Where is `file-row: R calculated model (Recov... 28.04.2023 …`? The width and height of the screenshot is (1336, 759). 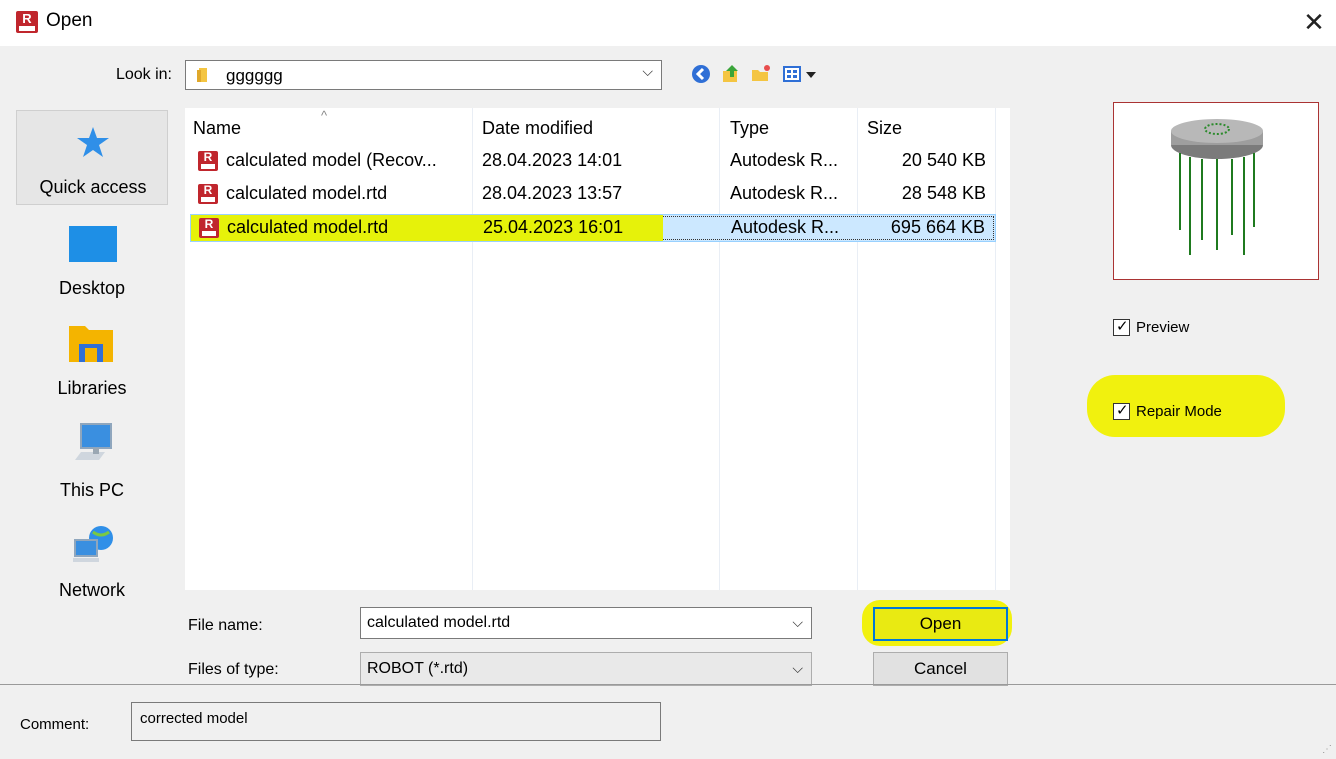 file-row: R calculated model (Recov... 28.04.2023 … is located at coordinates (593, 161).